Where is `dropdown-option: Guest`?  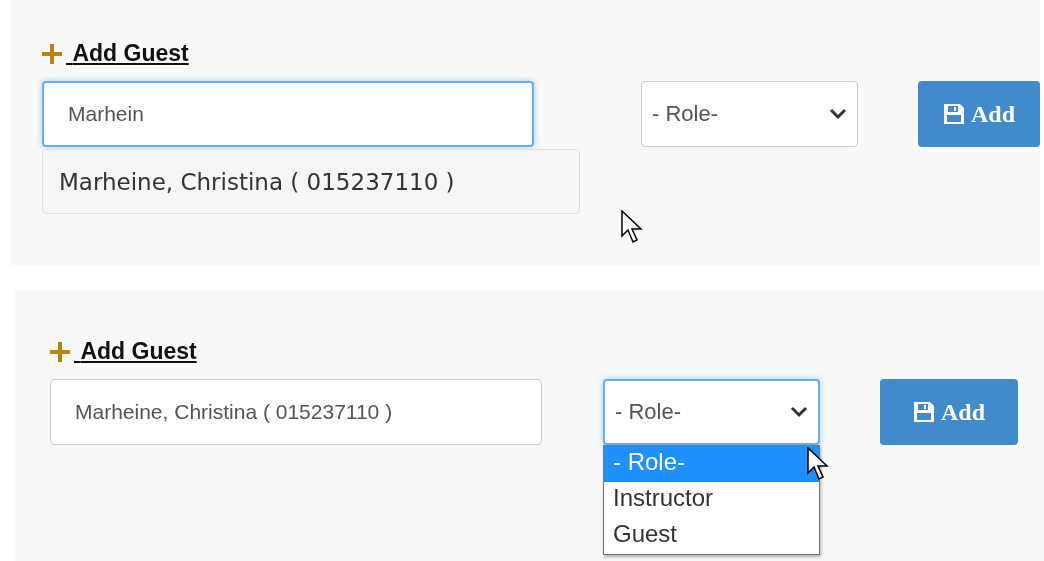
dropdown-option: Guest is located at coordinates (711, 536).